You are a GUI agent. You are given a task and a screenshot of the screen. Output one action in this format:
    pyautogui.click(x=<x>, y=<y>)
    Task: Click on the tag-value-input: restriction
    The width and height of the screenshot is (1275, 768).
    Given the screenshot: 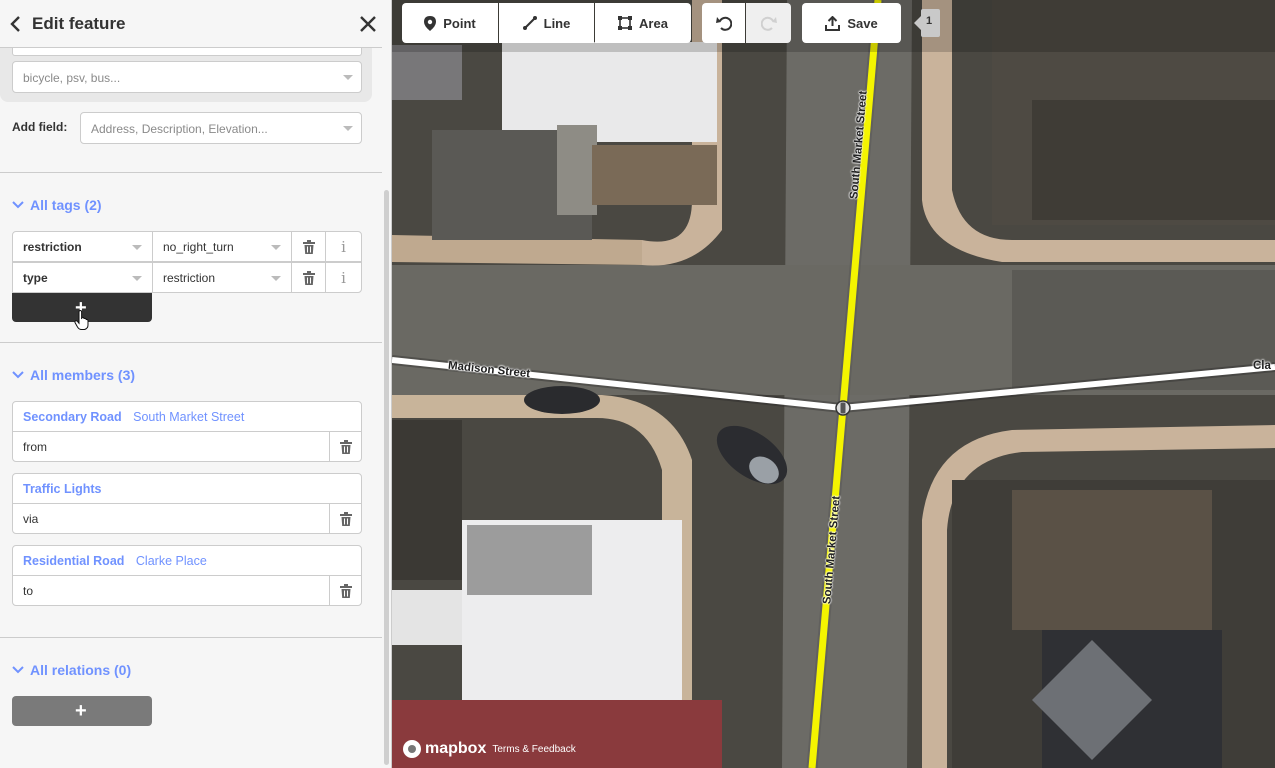 What is the action you would take?
    pyautogui.click(x=222, y=277)
    